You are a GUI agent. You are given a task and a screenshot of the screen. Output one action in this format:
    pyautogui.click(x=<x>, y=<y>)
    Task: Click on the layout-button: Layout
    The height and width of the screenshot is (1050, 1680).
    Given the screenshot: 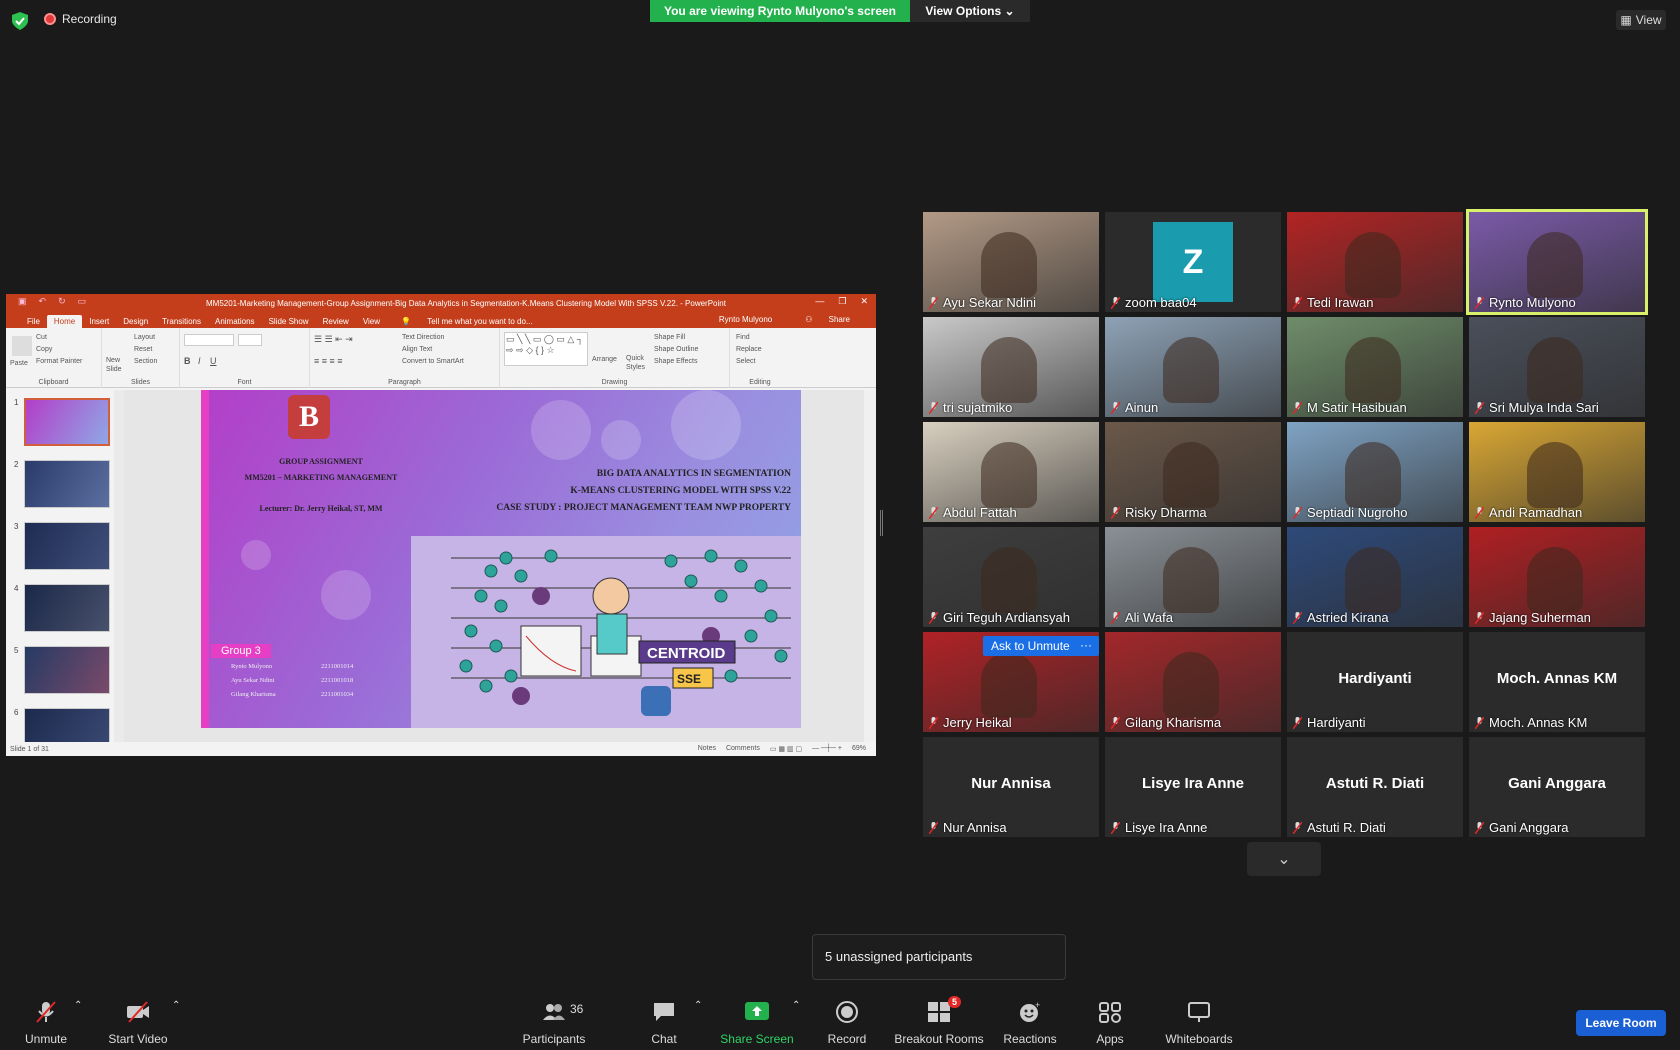 What is the action you would take?
    pyautogui.click(x=145, y=338)
    